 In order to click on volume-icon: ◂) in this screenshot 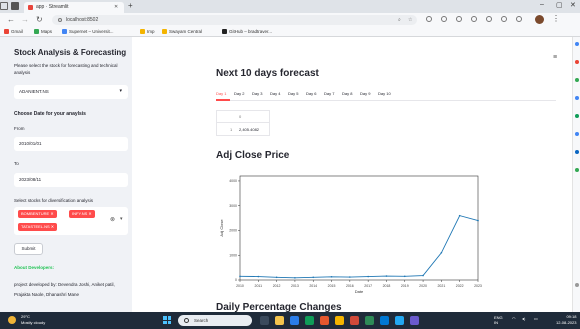, I will do `click(523, 318)`.